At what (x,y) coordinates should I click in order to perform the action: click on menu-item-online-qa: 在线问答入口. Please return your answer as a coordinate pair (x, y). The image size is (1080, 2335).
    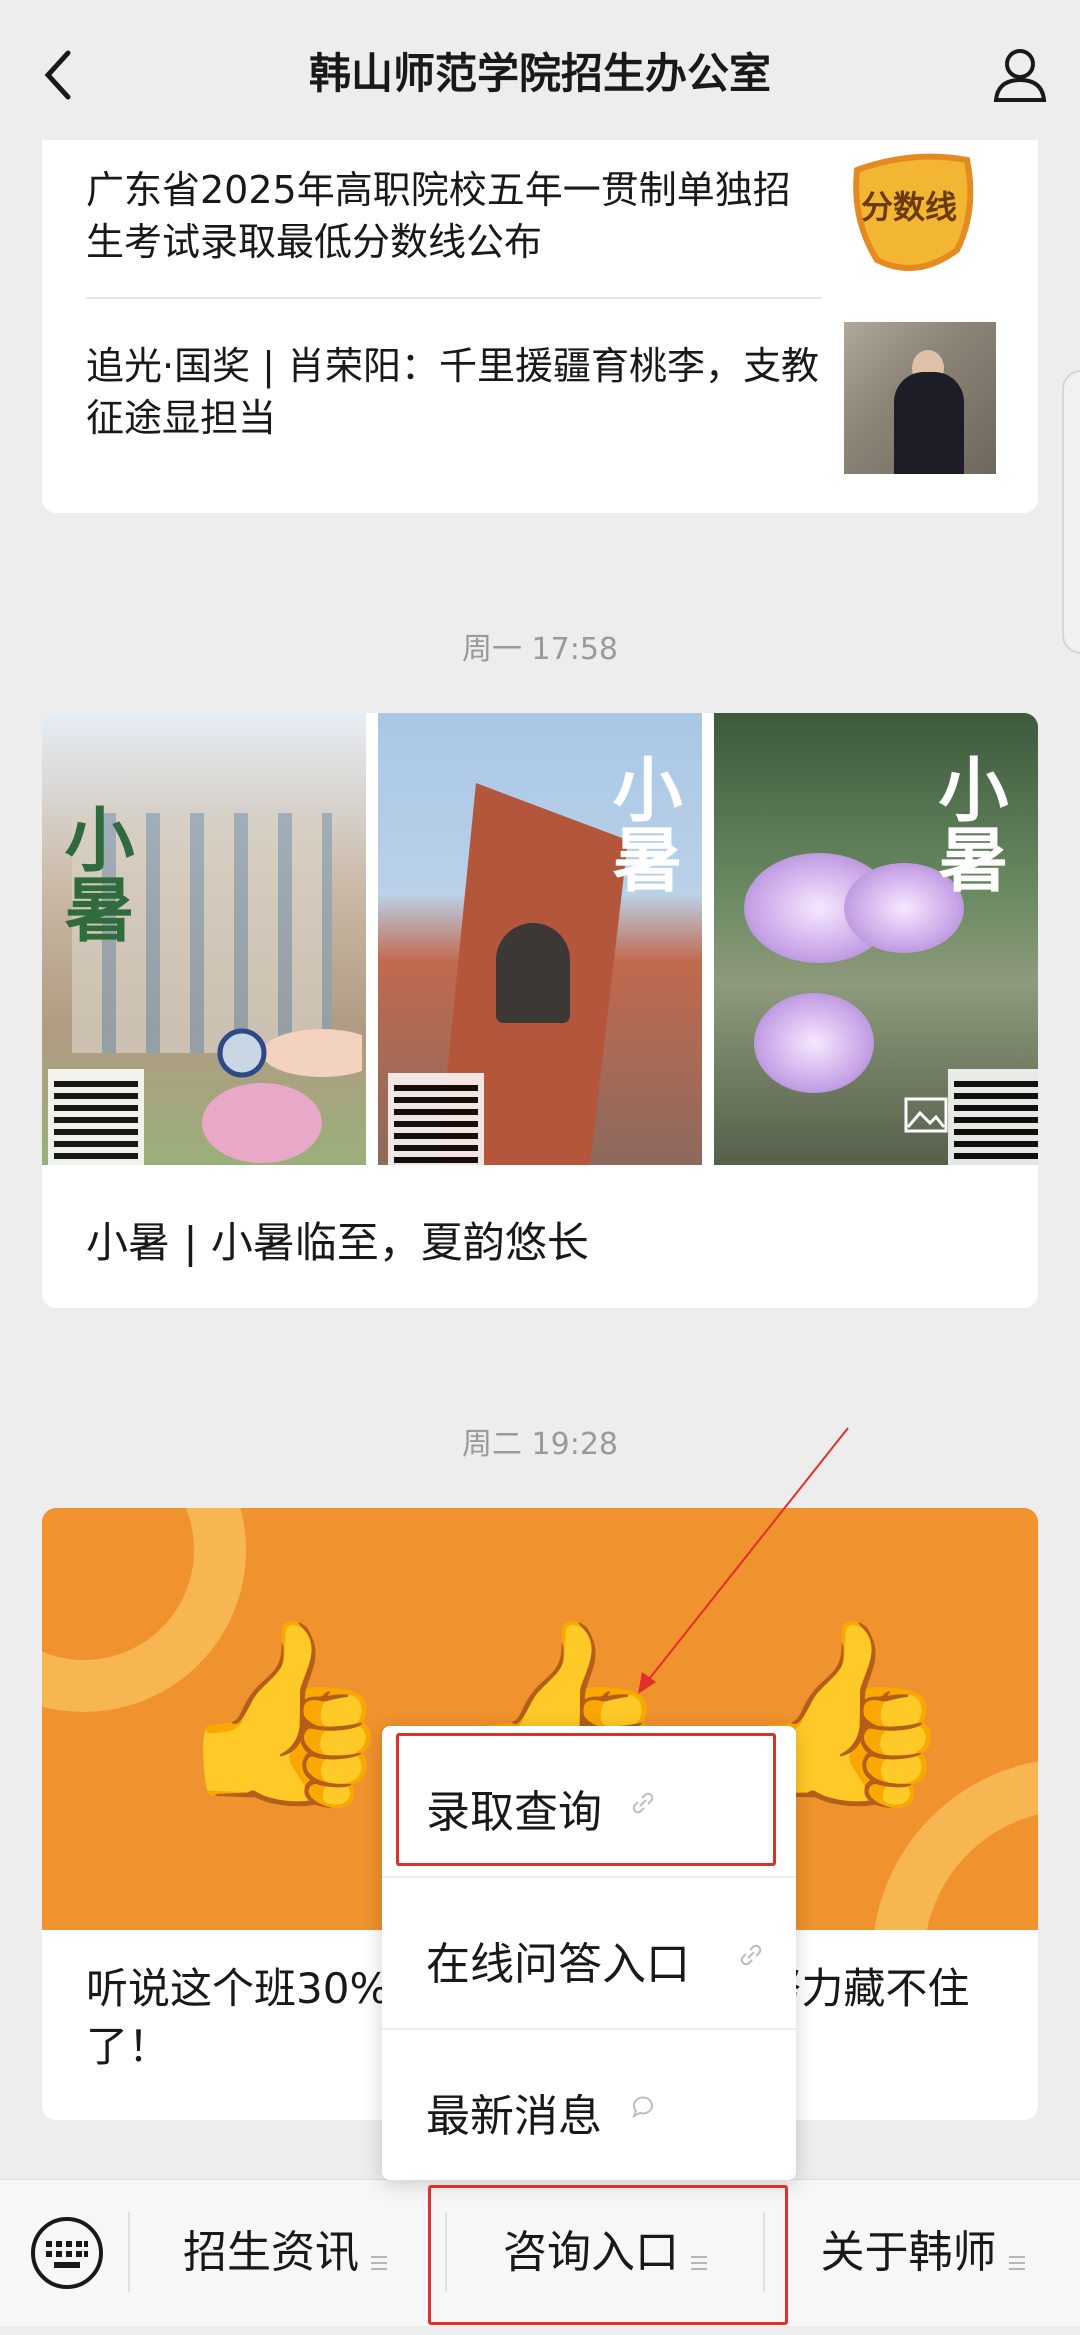
    Looking at the image, I should click on (589, 1953).